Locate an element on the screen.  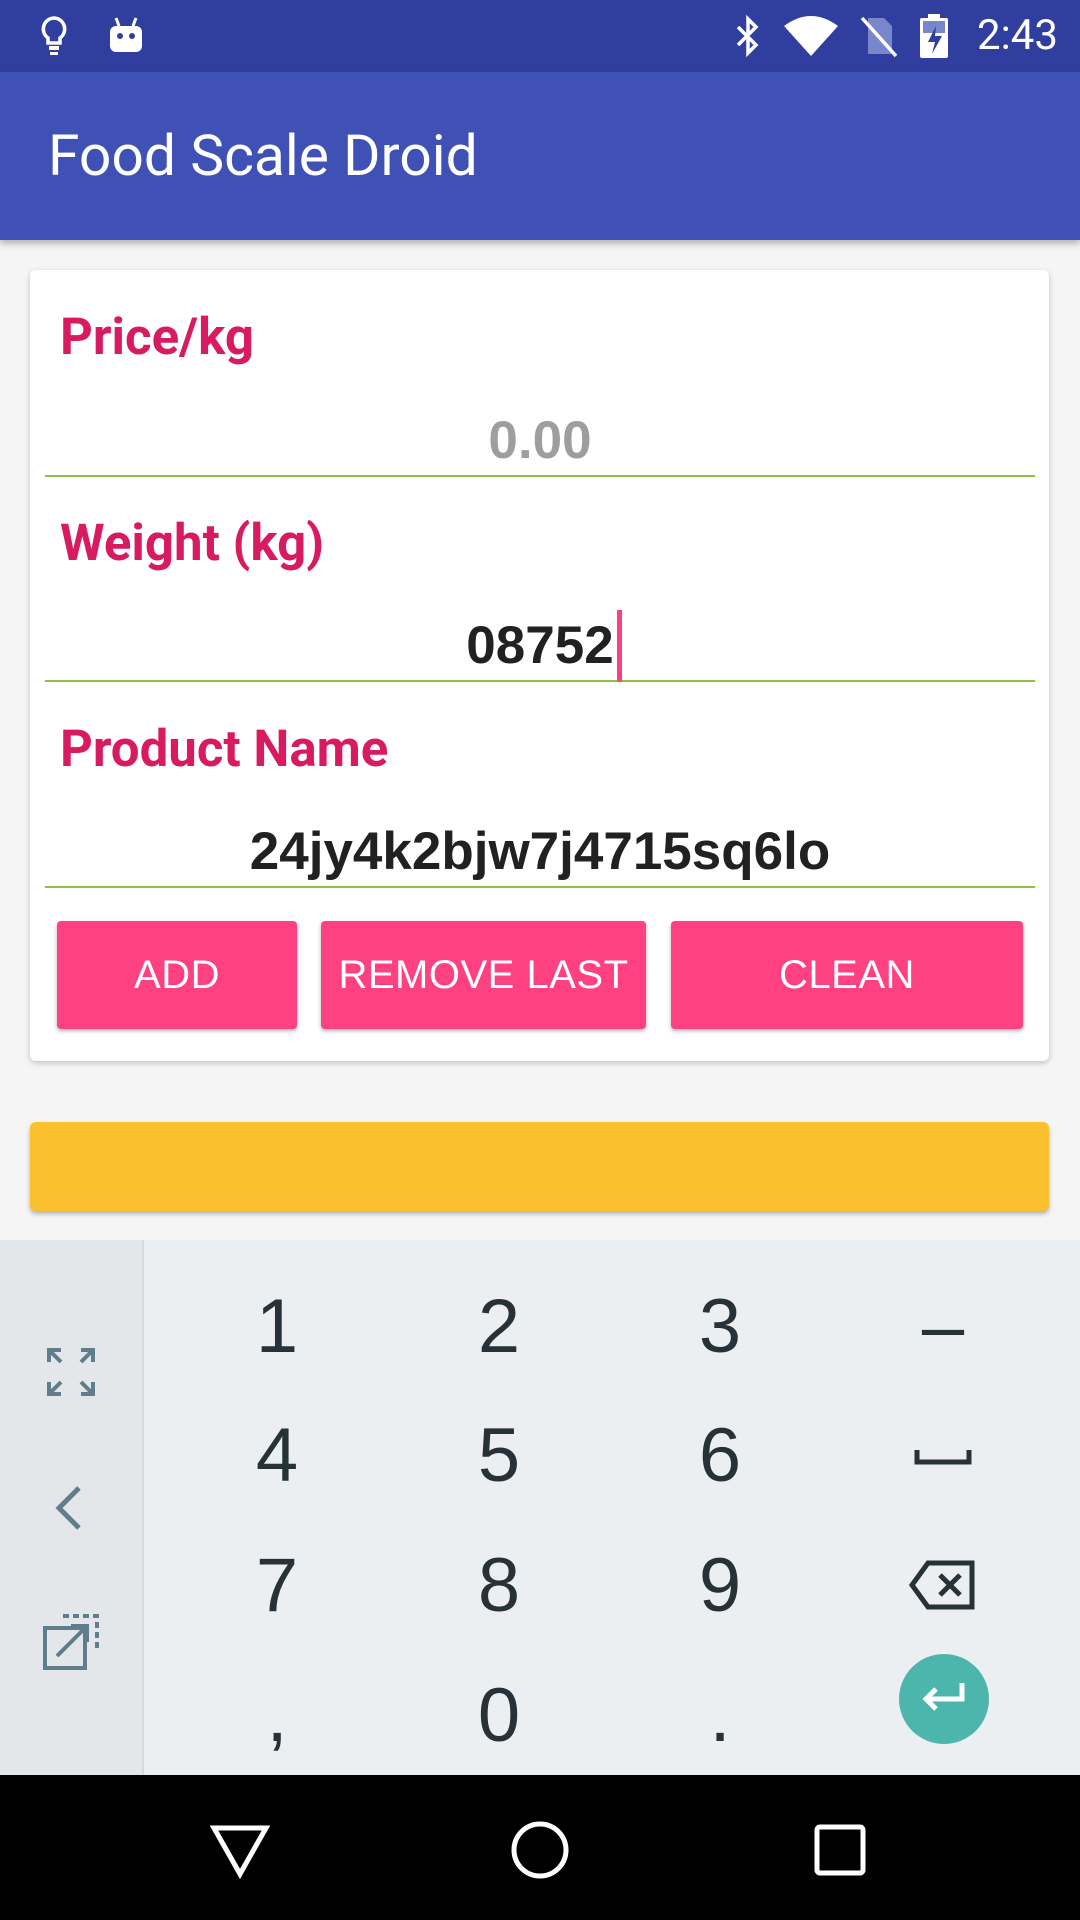
system-nav-bar is located at coordinates (540, 1847).